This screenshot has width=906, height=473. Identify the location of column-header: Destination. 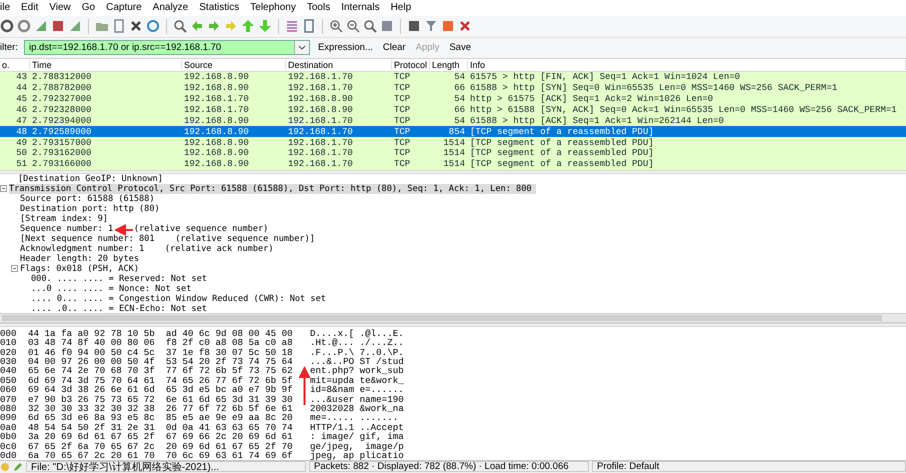
(339, 65).